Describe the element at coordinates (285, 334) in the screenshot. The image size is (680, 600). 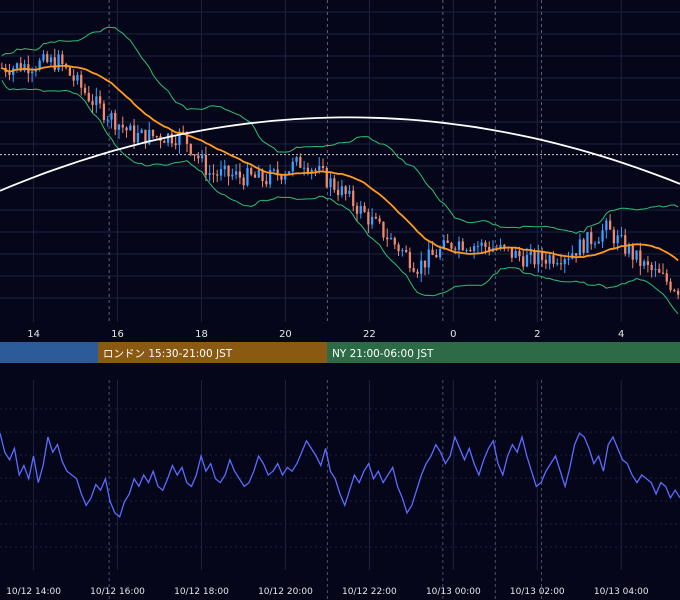
I see `x-tick-label: 20` at that location.